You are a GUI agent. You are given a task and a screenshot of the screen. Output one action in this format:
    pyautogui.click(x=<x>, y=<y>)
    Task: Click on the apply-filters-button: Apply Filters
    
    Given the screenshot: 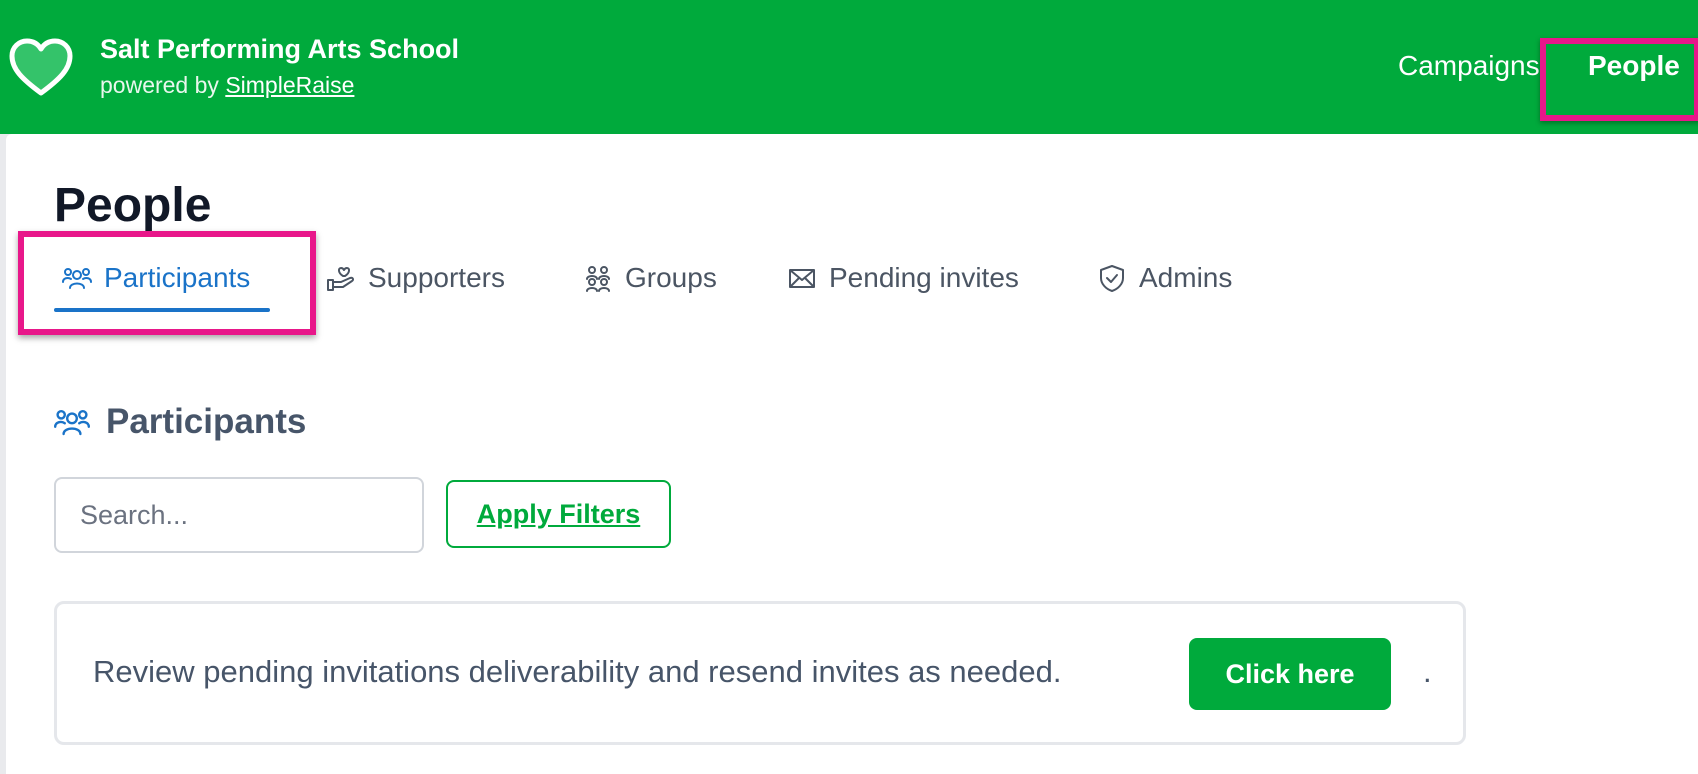 What is the action you would take?
    pyautogui.click(x=558, y=514)
    